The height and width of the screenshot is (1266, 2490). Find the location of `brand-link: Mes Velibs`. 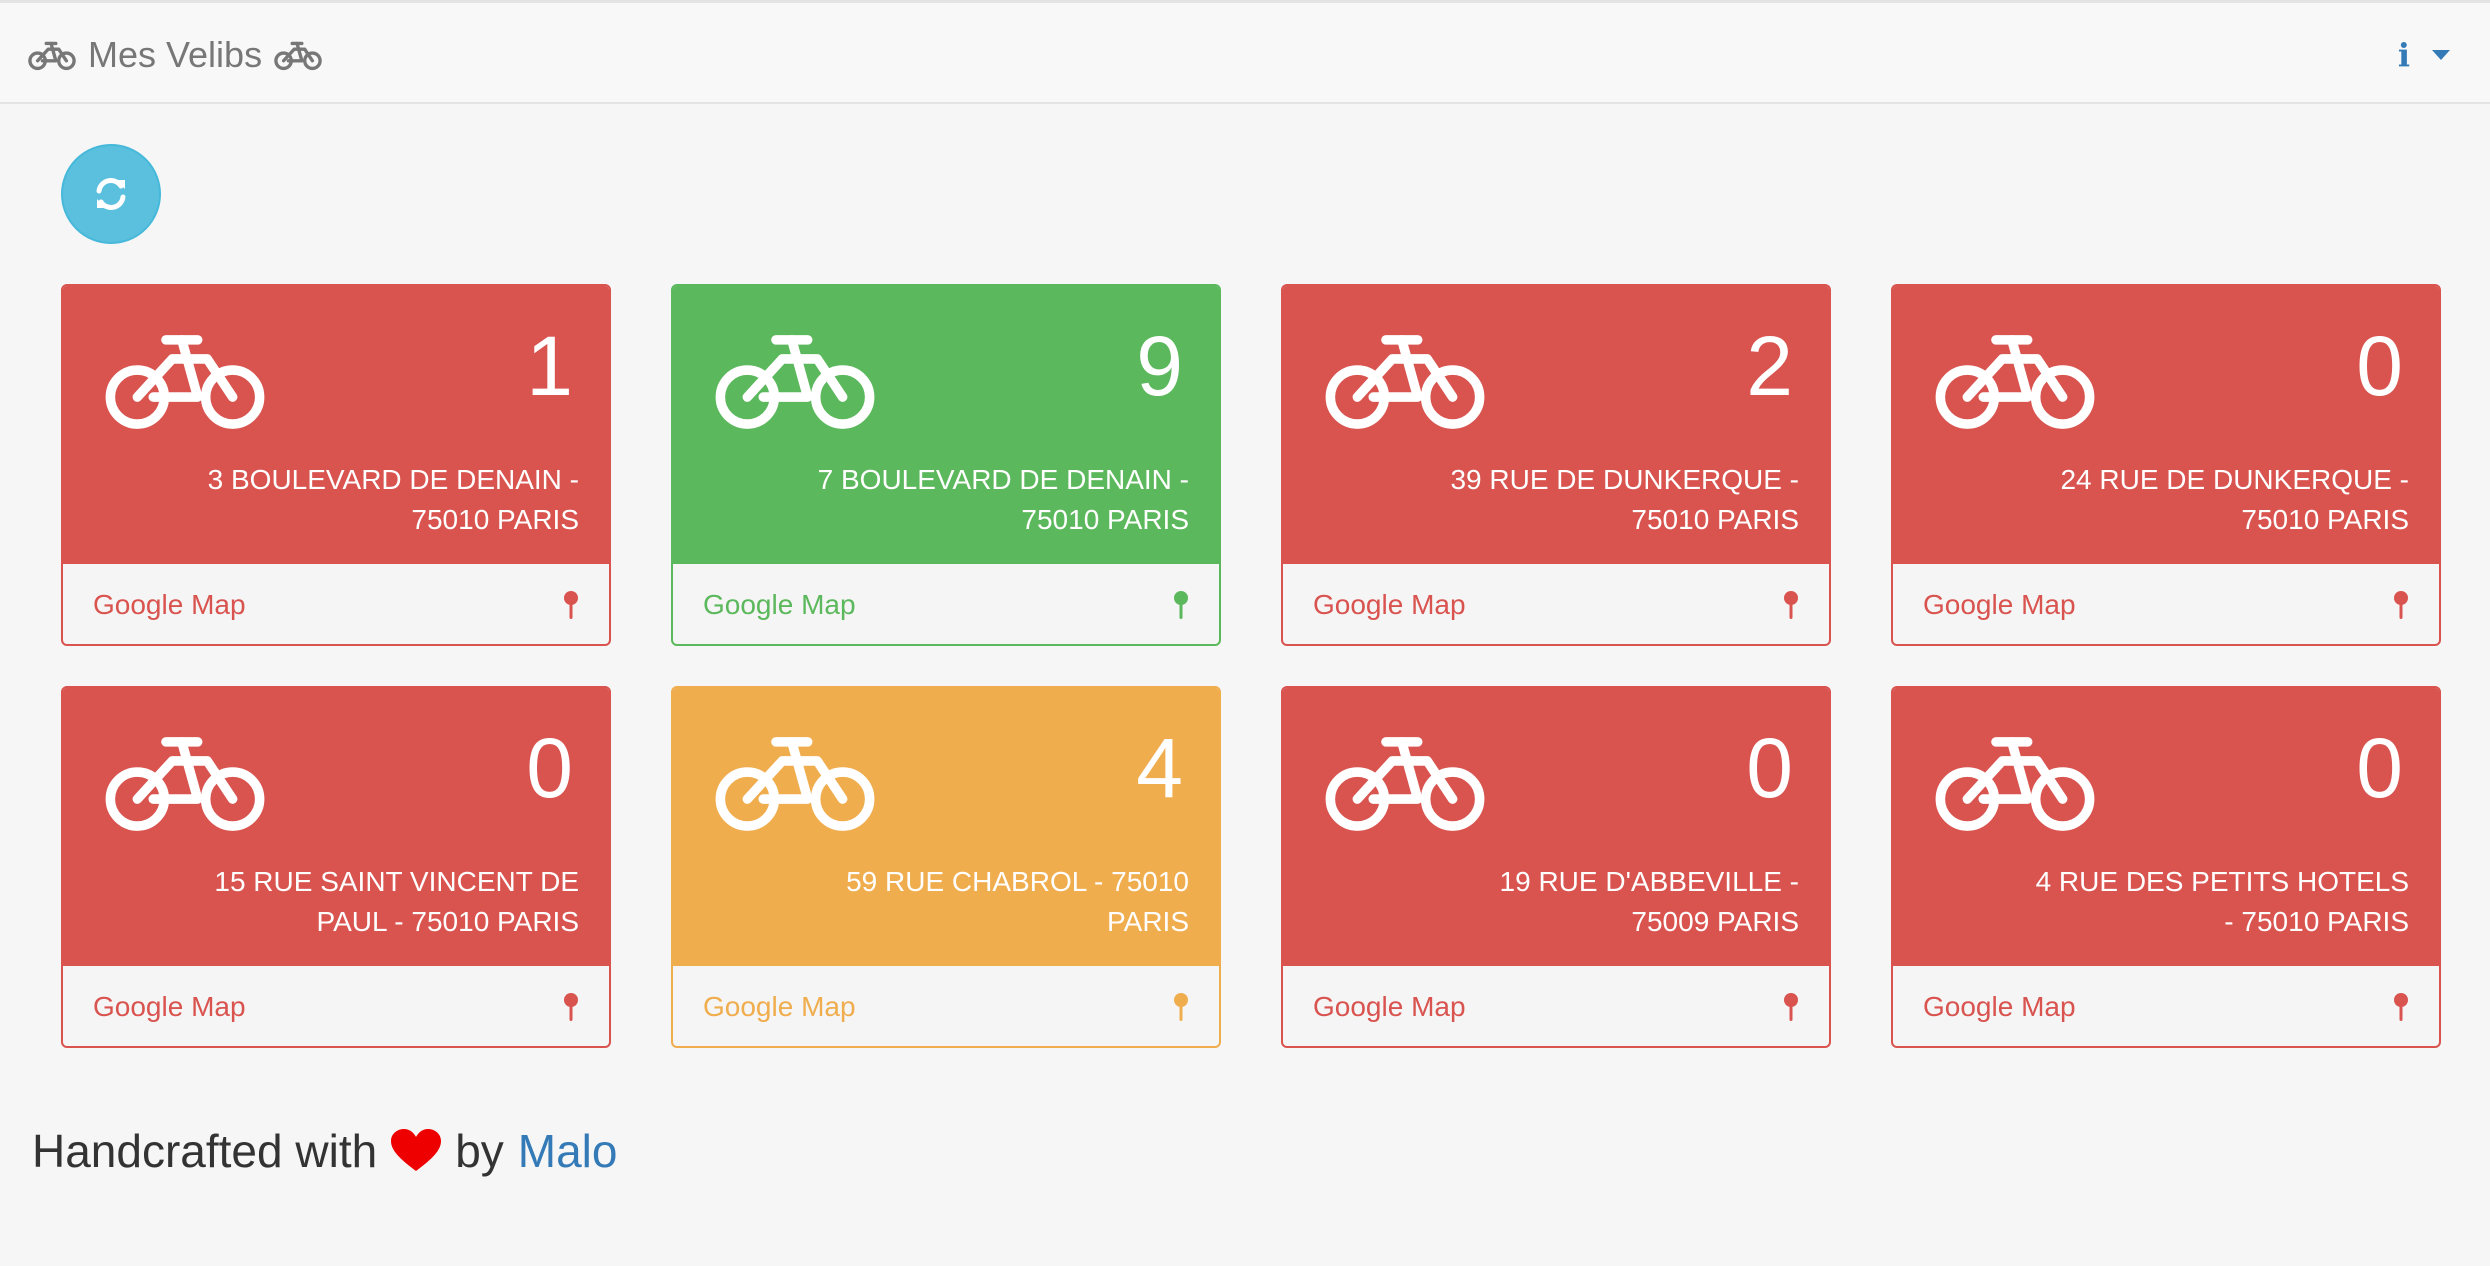

brand-link: Mes Velibs is located at coordinates (175, 55).